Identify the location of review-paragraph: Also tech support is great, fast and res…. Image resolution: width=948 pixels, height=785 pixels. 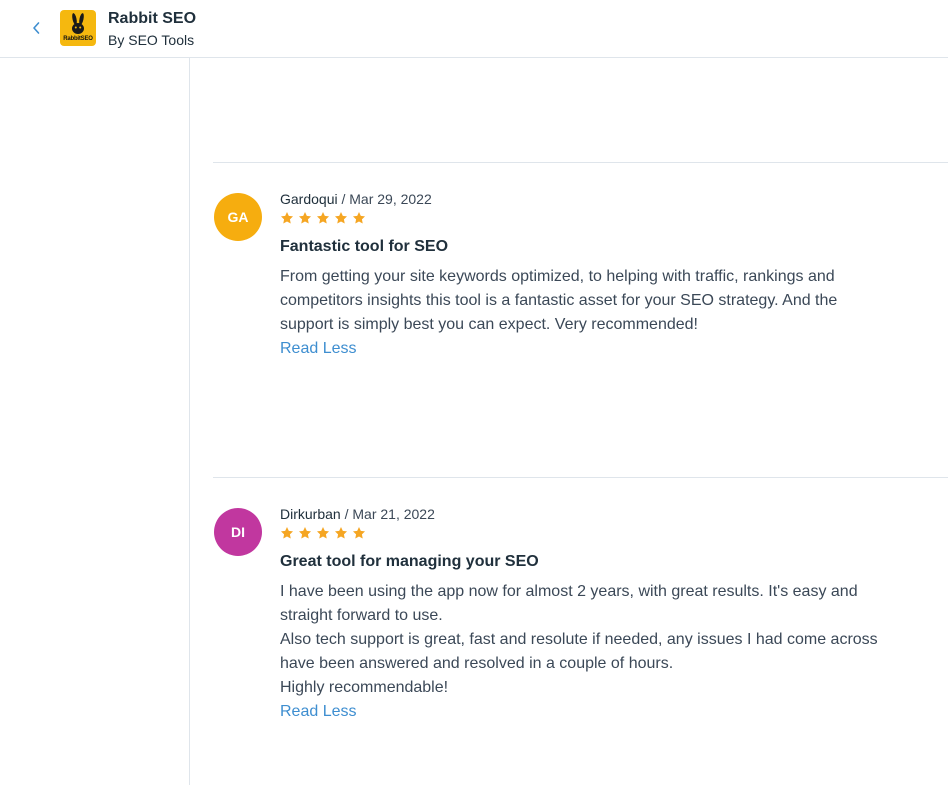
(579, 651).